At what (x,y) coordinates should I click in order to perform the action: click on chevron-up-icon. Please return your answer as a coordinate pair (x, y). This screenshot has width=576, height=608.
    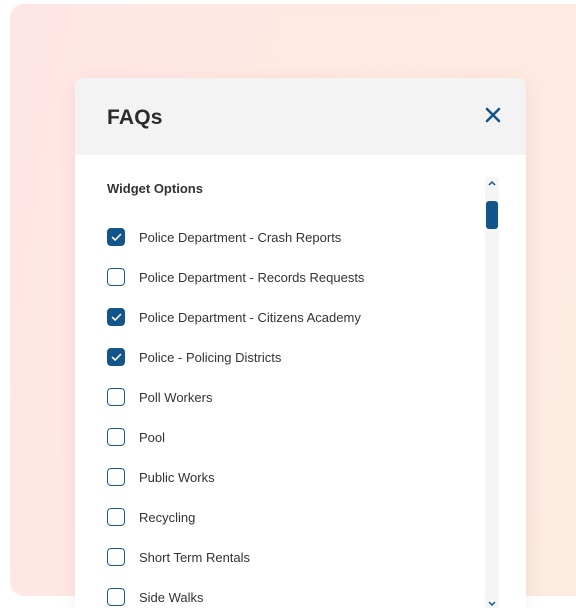
    Looking at the image, I should click on (492, 183).